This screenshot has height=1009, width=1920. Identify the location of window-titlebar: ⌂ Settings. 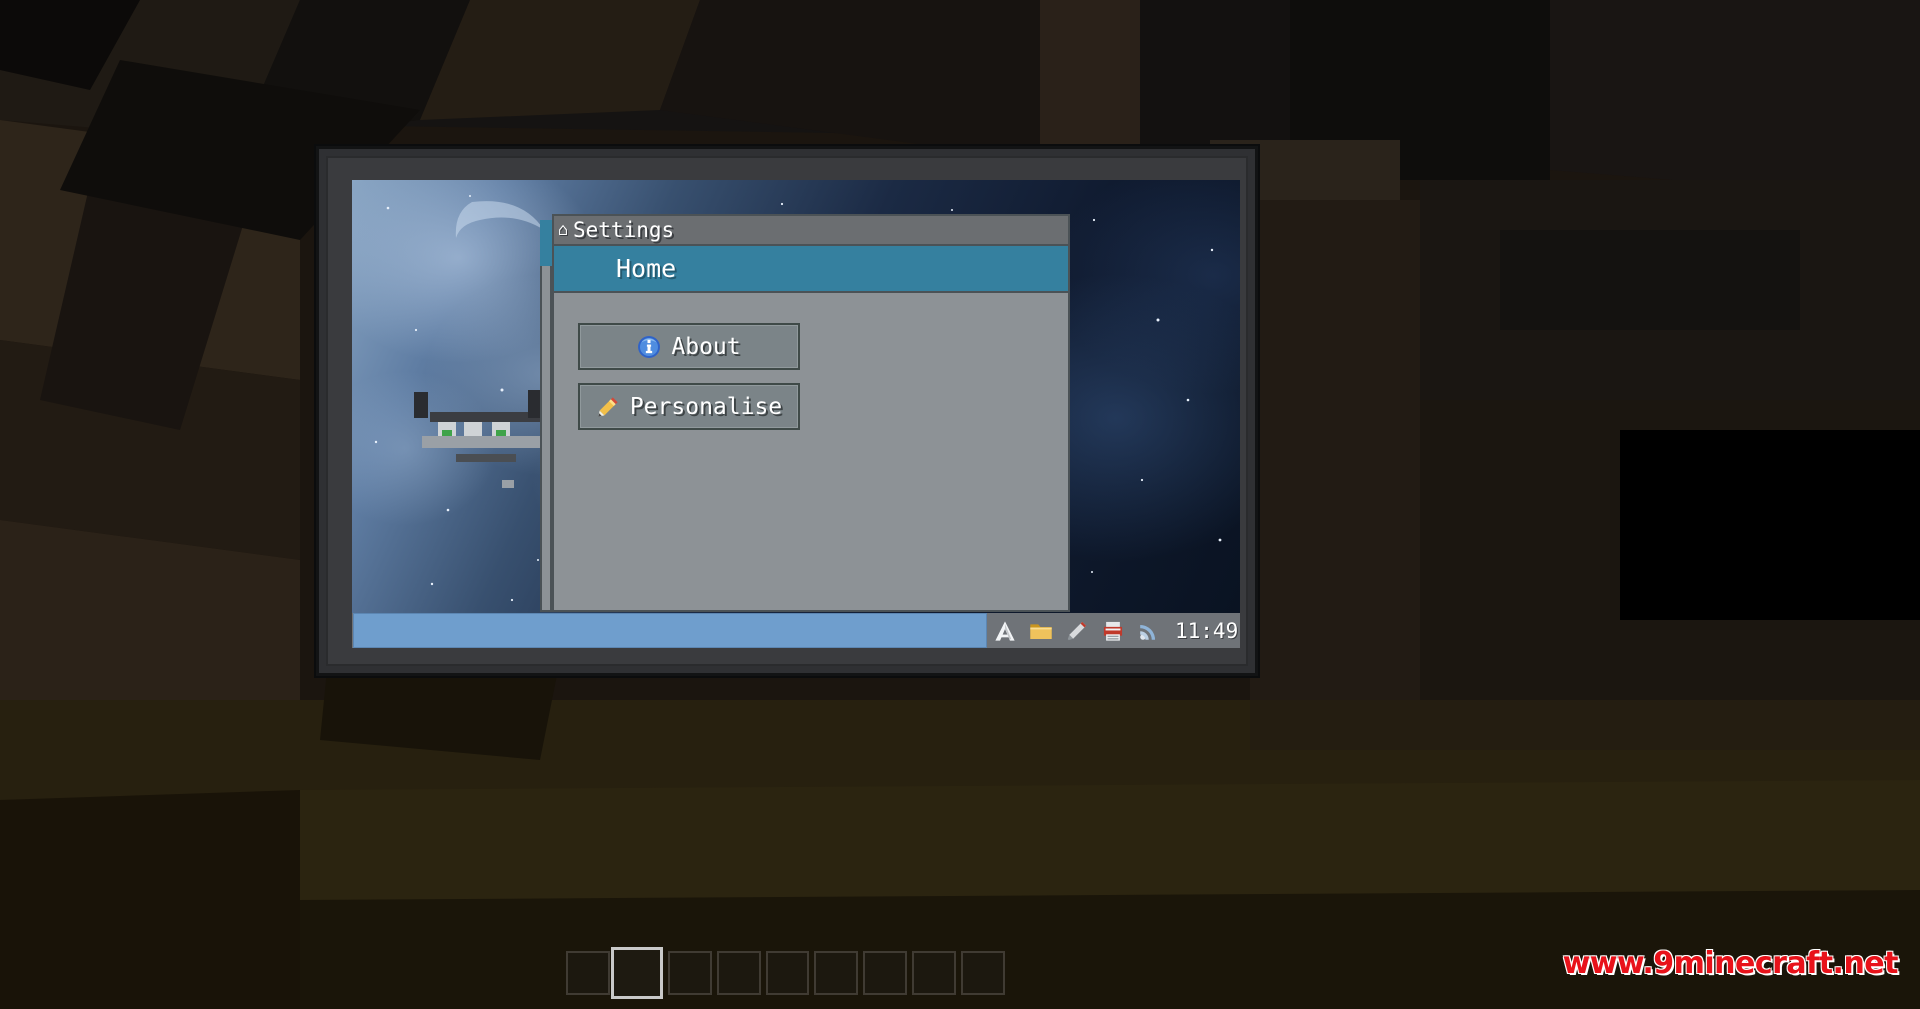
(811, 231).